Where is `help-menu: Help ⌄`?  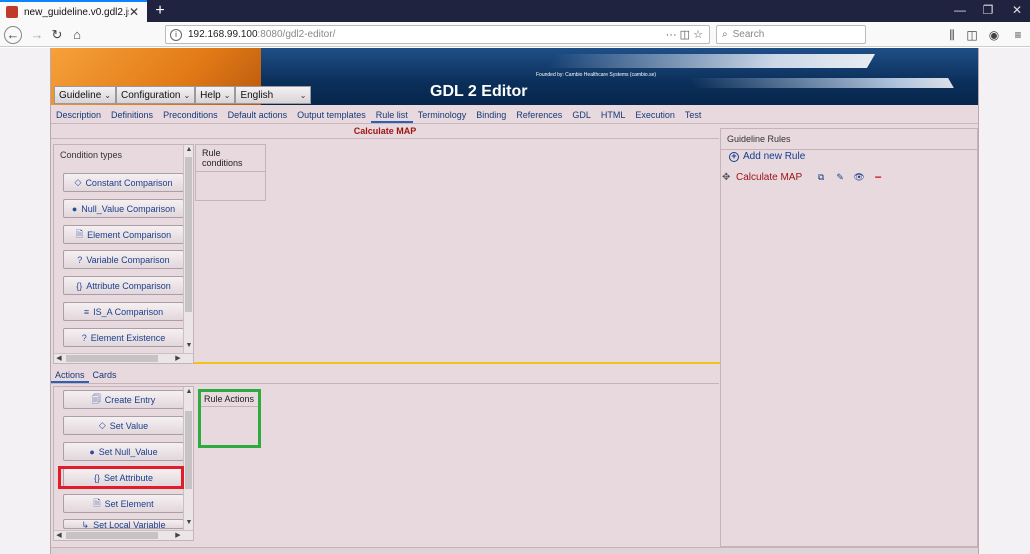
help-menu: Help ⌄ is located at coordinates (215, 95).